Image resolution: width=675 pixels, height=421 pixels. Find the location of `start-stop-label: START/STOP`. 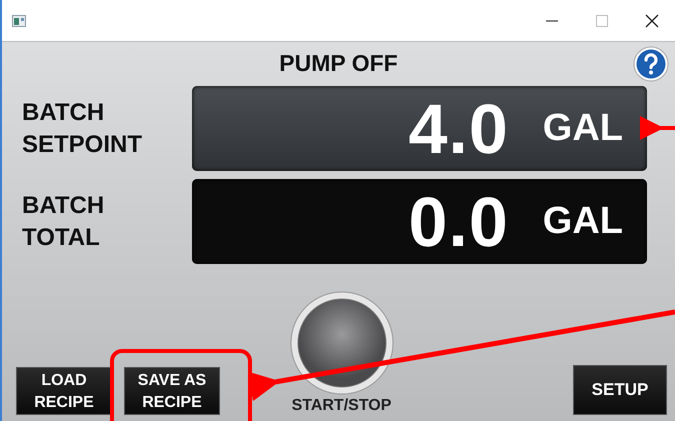

start-stop-label: START/STOP is located at coordinates (342, 406).